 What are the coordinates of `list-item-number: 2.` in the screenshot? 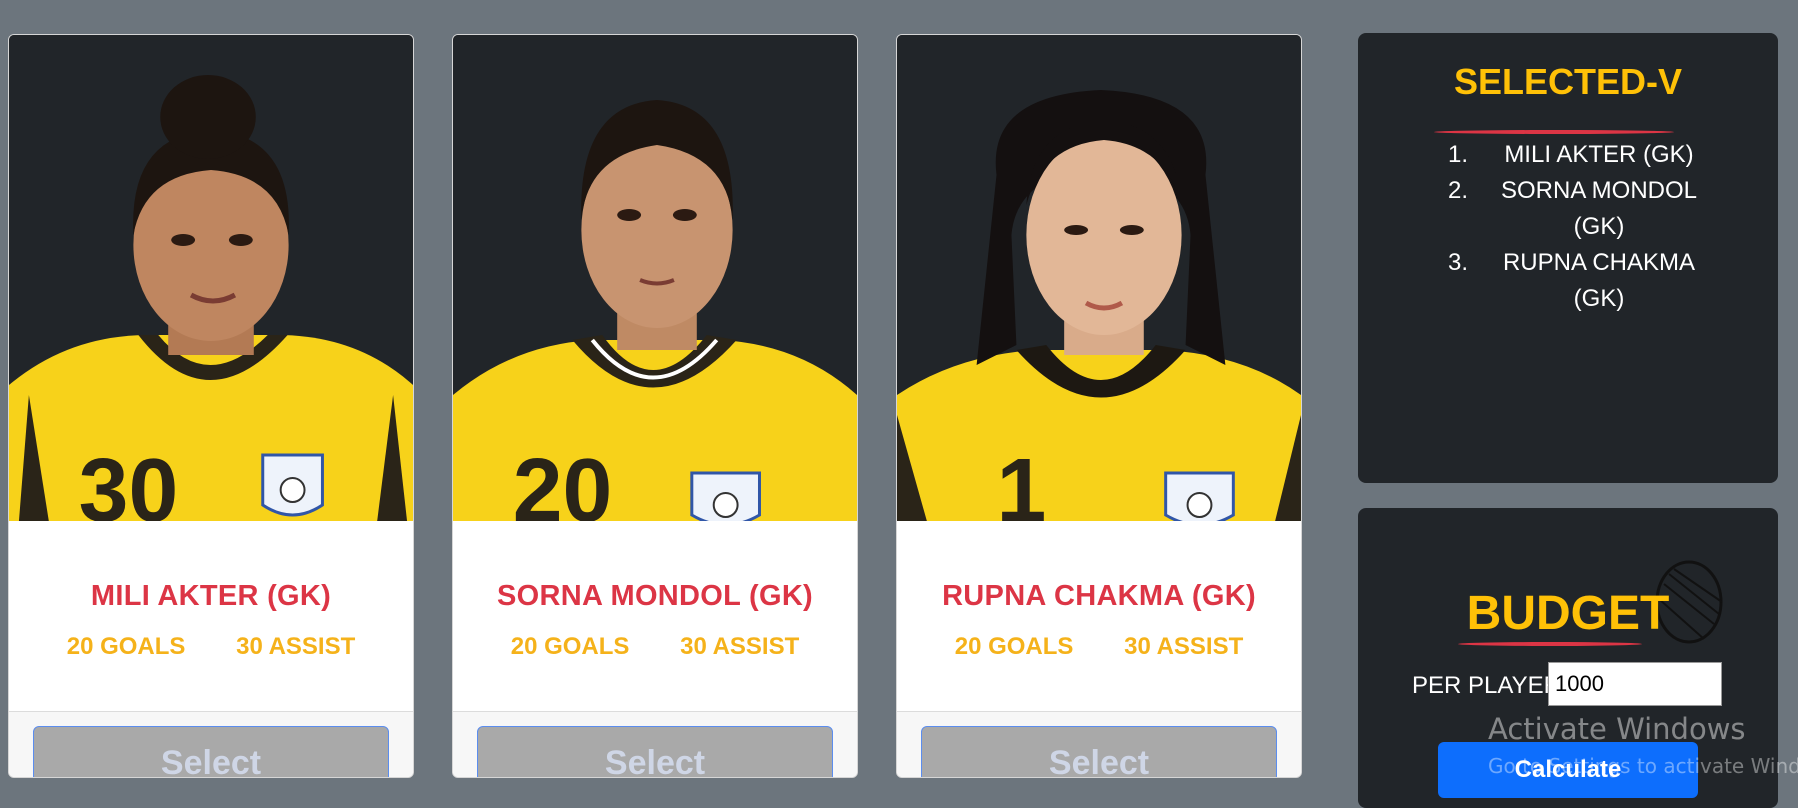 It's located at (1458, 190).